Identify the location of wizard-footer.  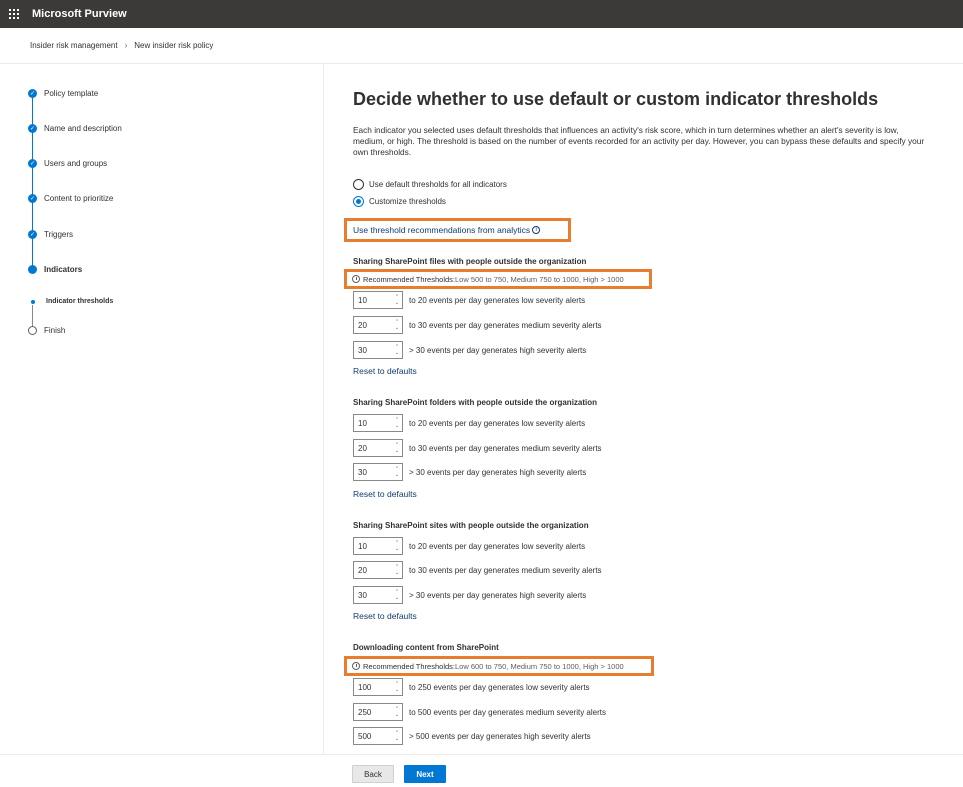
(481, 770).